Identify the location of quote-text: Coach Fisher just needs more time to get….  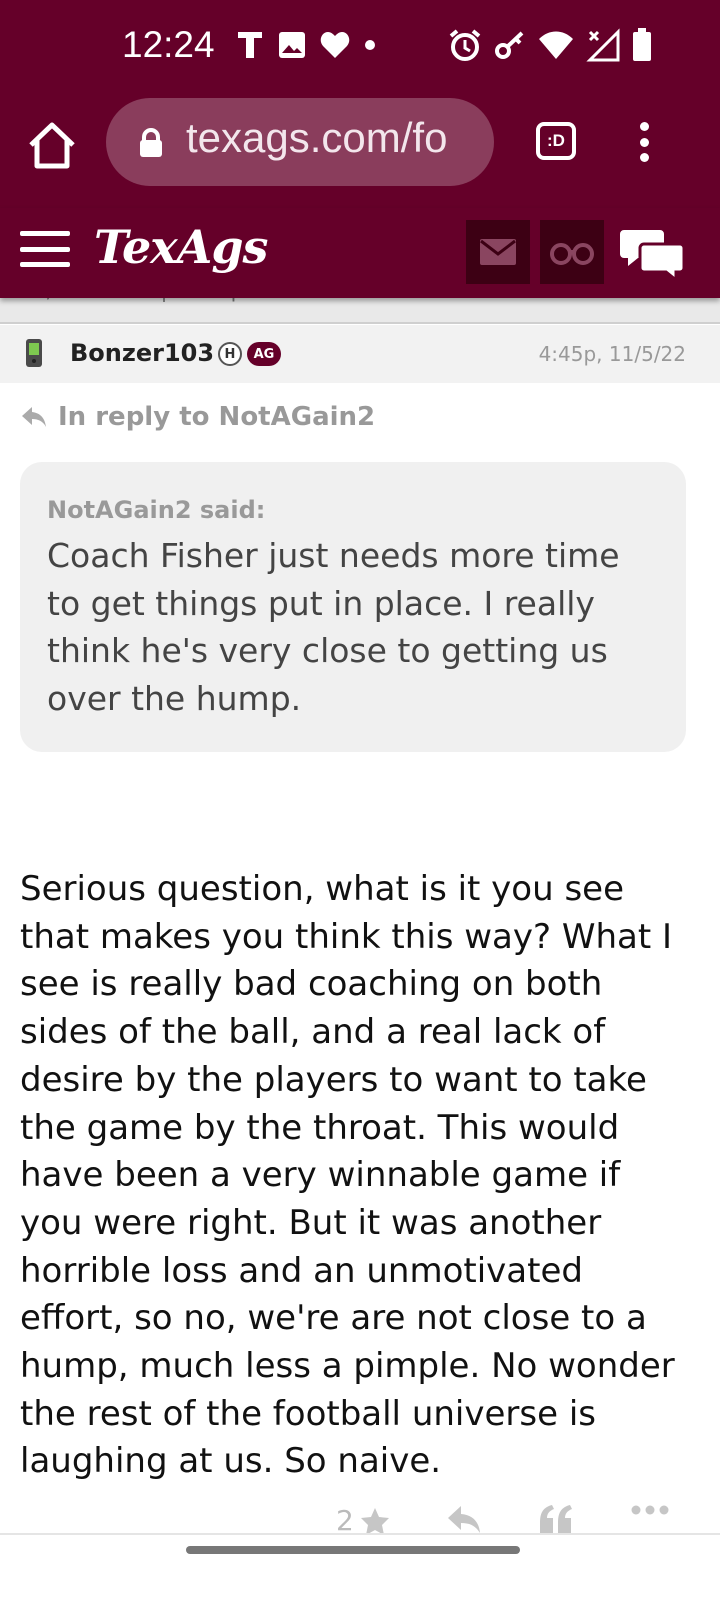
(333, 627).